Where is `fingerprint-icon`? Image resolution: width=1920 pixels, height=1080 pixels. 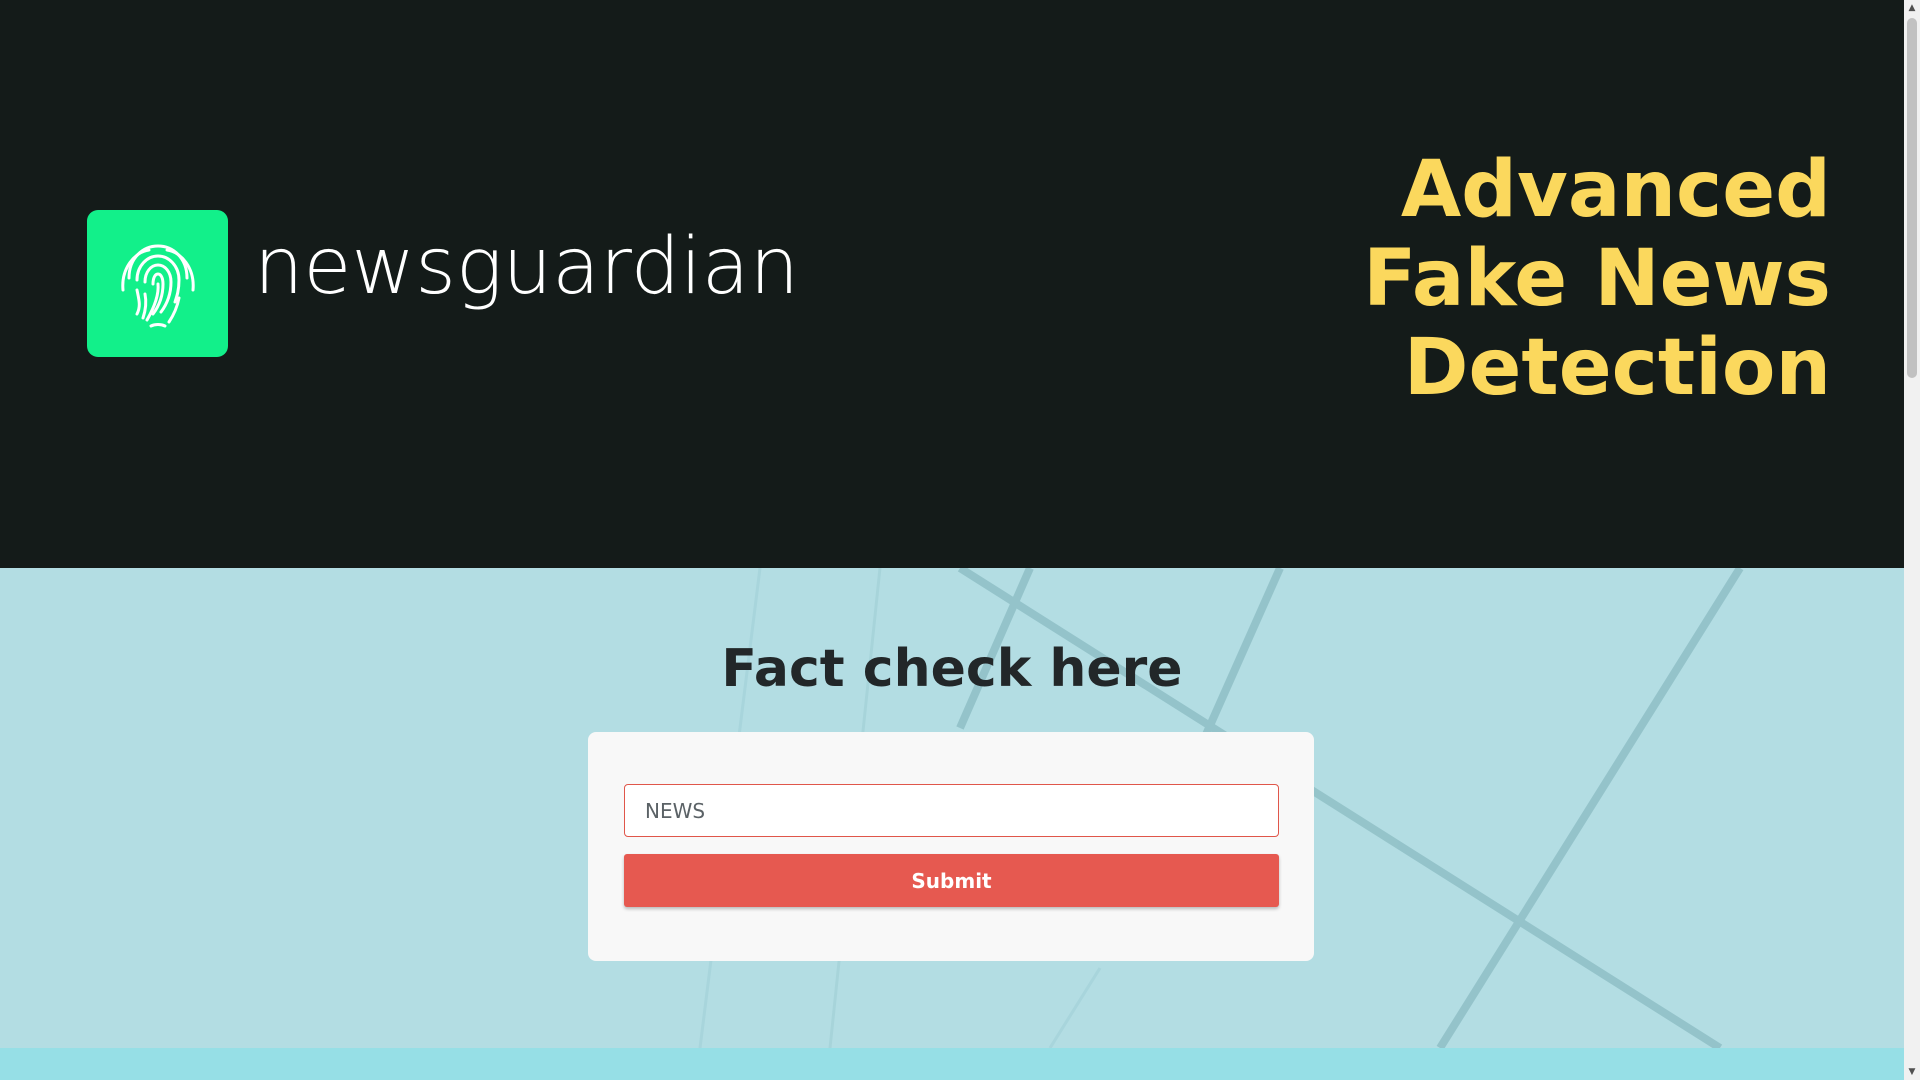
fingerprint-icon is located at coordinates (157, 285).